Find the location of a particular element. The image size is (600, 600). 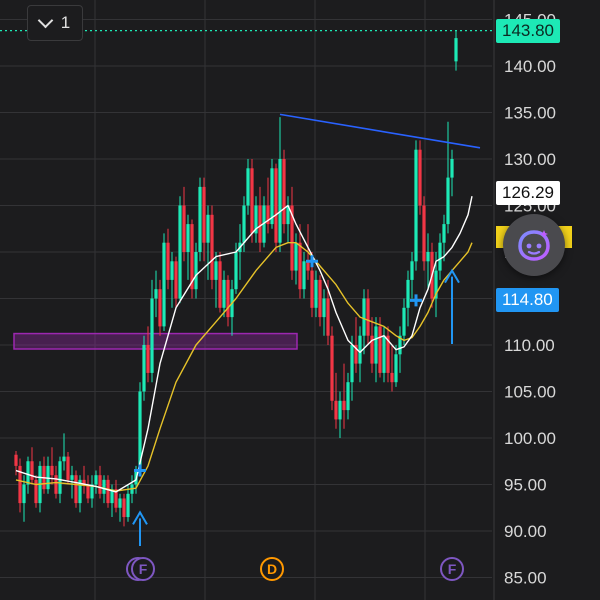

y-tick-label: 85.00 is located at coordinates (525, 578).